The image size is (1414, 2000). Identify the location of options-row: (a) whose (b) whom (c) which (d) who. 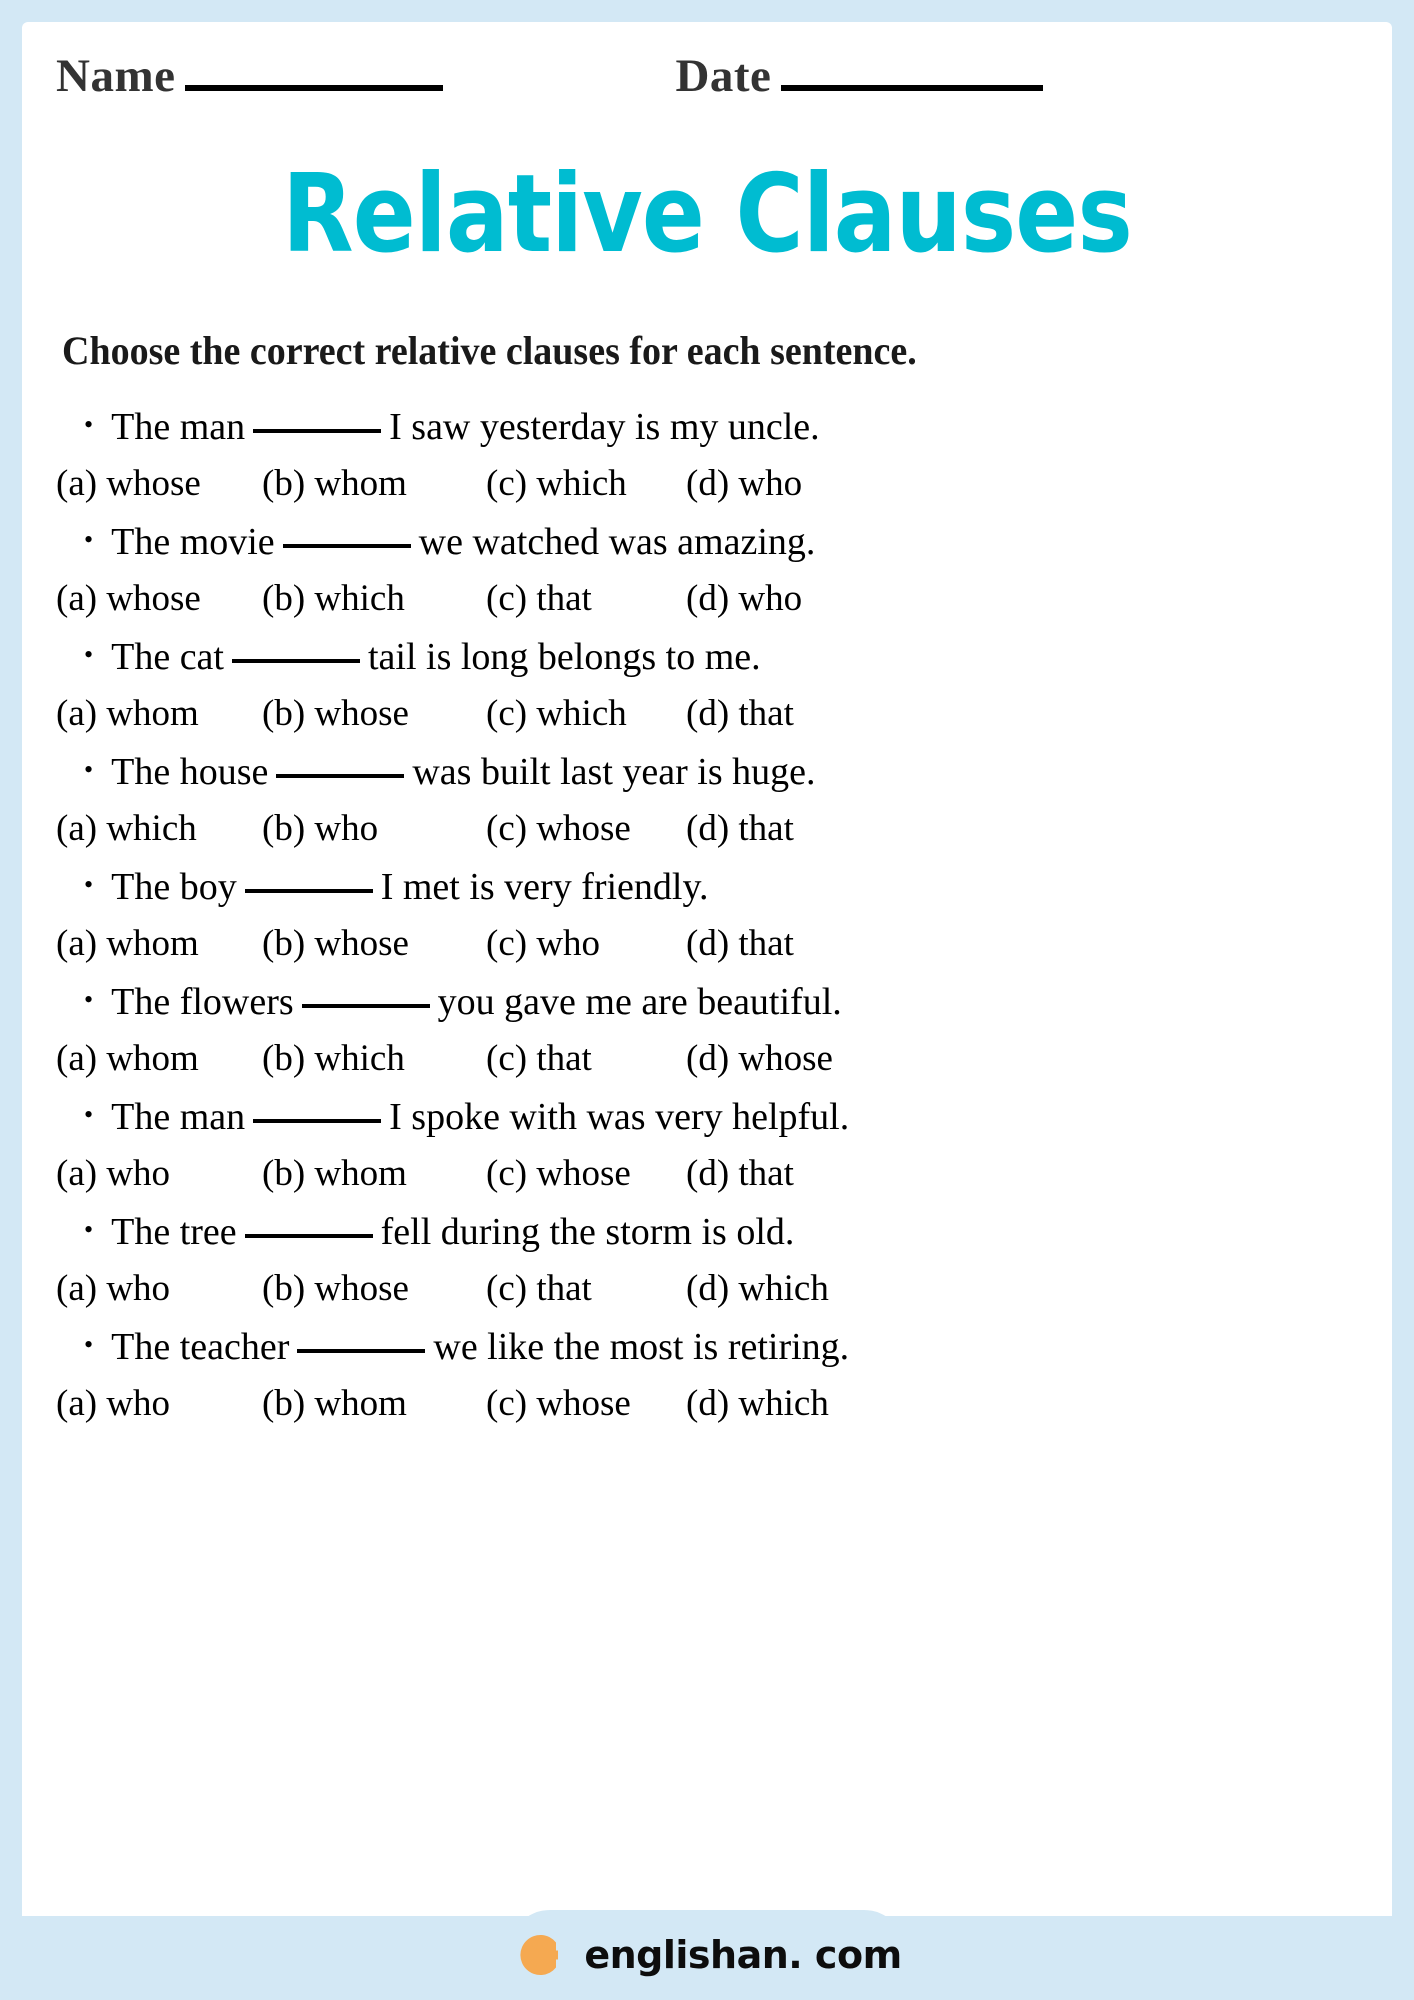
(707, 481).